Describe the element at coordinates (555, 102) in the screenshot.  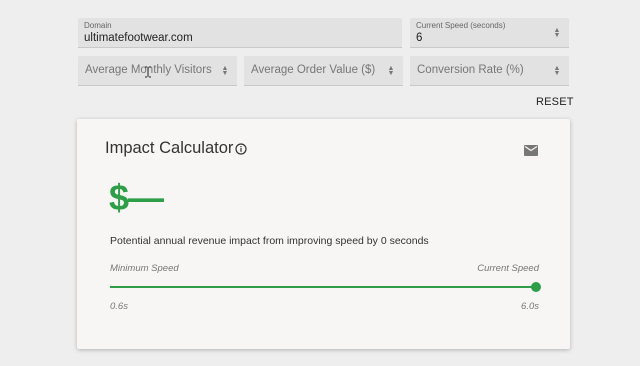
I see `reset-button: RESET` at that location.